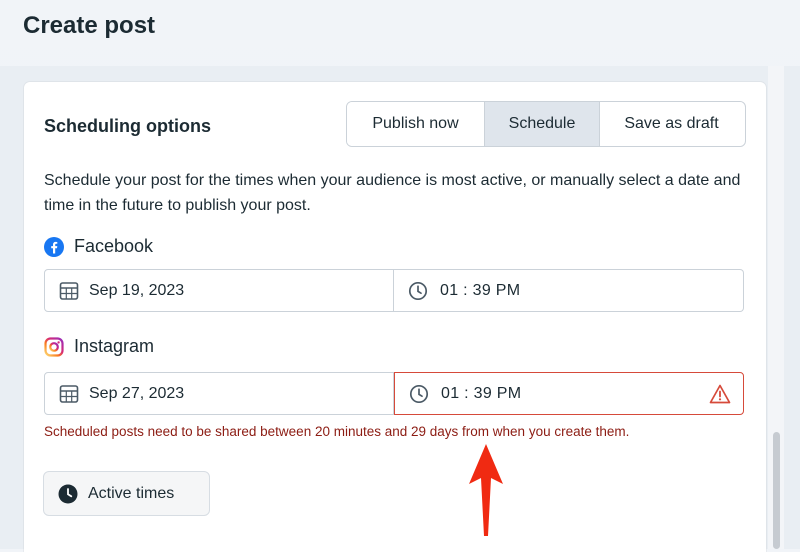 The width and height of the screenshot is (800, 552). What do you see at coordinates (54, 346) in the screenshot?
I see `instagram-icon` at bounding box center [54, 346].